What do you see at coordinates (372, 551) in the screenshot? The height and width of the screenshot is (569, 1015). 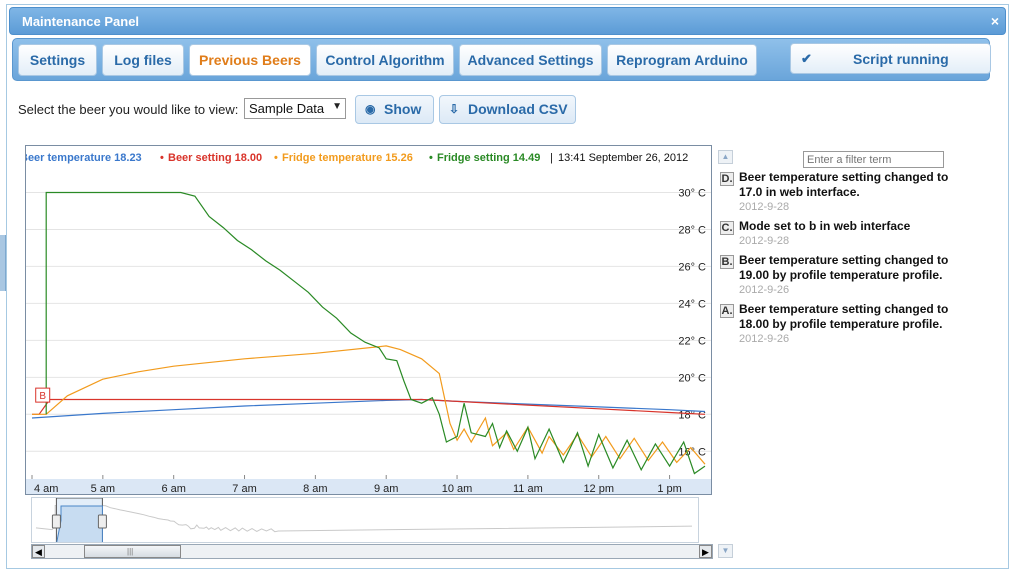 I see `chart-horizontal-scrollbar: ◀ ||| ▶` at bounding box center [372, 551].